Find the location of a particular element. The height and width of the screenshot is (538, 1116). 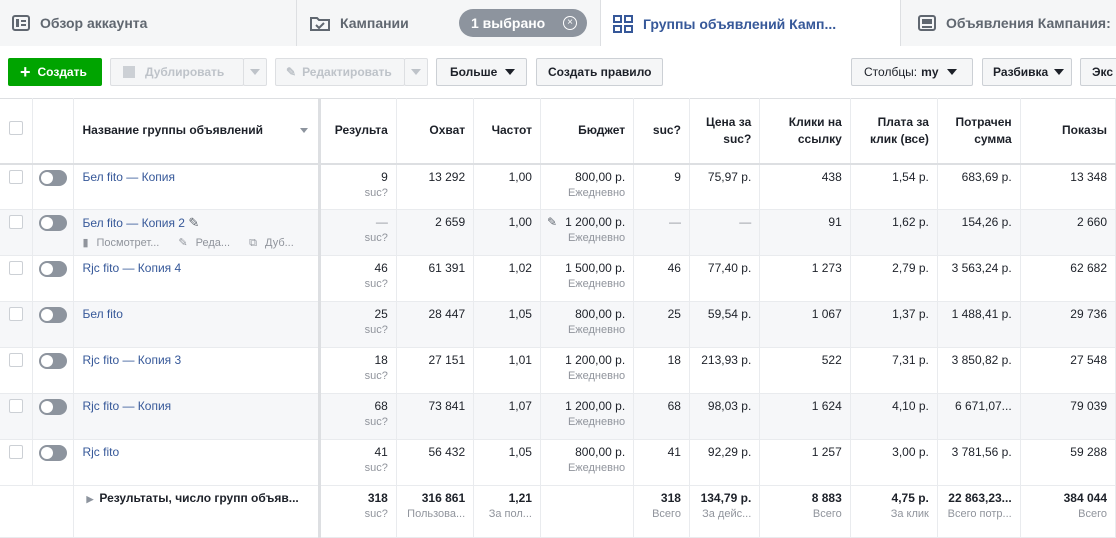

columns-value: my is located at coordinates (930, 72).